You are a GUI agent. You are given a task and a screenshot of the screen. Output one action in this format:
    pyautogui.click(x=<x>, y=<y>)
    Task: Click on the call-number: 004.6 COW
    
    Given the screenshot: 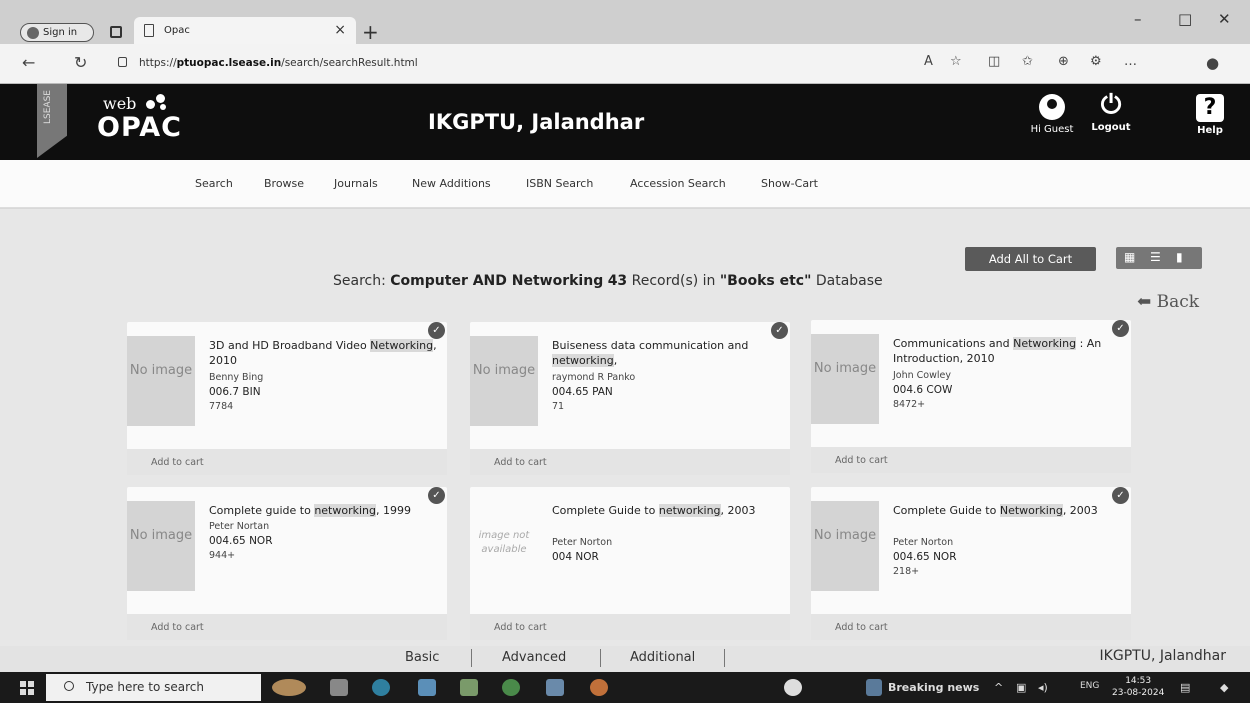 What is the action you would take?
    pyautogui.click(x=923, y=390)
    